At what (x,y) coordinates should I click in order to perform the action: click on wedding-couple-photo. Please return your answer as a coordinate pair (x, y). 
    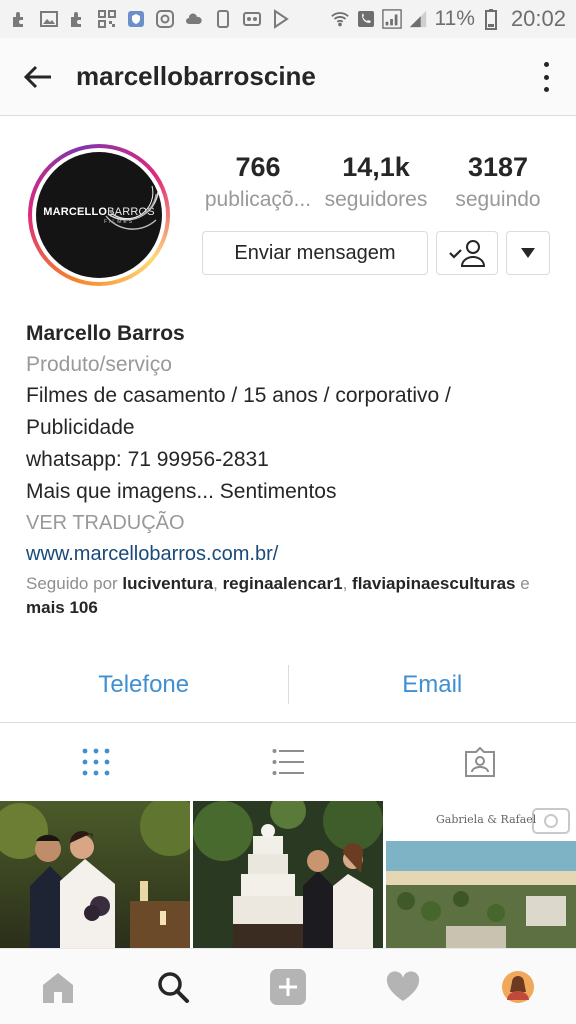
    Looking at the image, I should click on (95, 874).